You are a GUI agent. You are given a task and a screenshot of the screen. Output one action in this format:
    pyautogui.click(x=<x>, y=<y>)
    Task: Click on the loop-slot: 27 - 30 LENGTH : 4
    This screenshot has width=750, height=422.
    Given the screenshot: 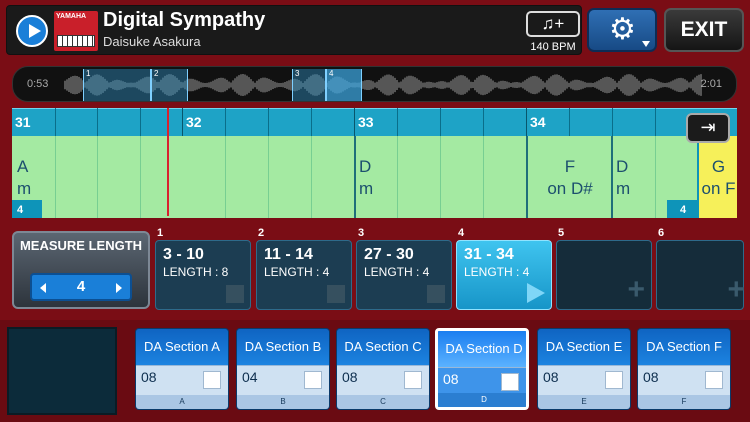 What is the action you would take?
    pyautogui.click(x=404, y=275)
    